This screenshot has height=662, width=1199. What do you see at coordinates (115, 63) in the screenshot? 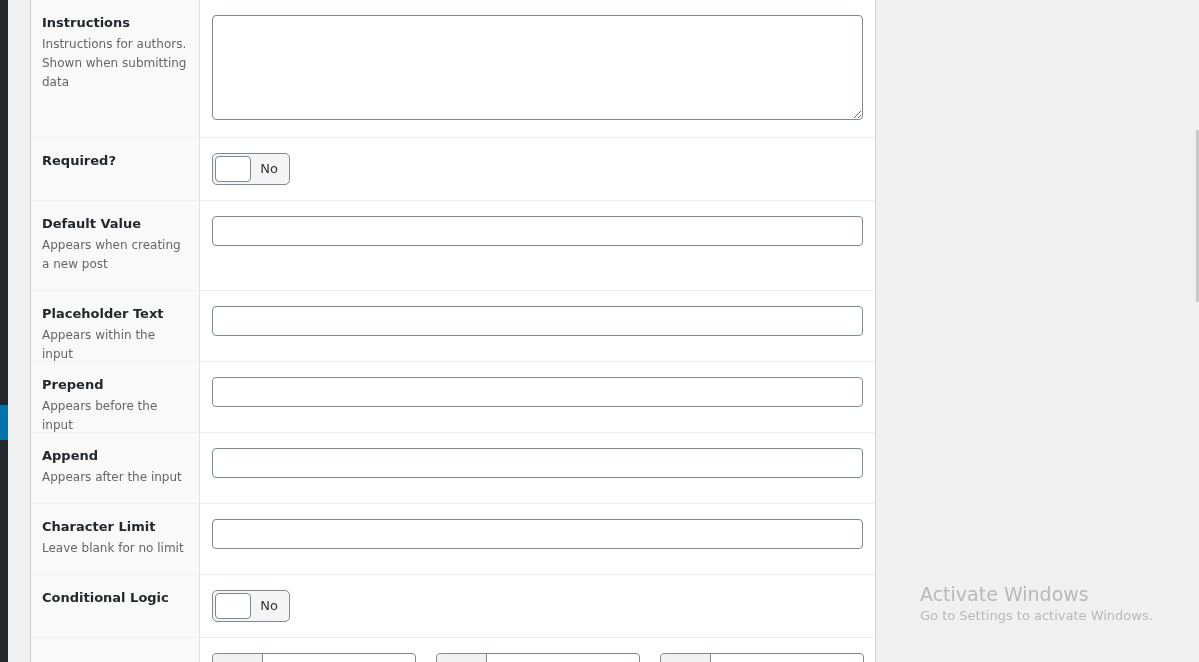
I see `field-description: Instructions for authors. Shown when submitting data` at bounding box center [115, 63].